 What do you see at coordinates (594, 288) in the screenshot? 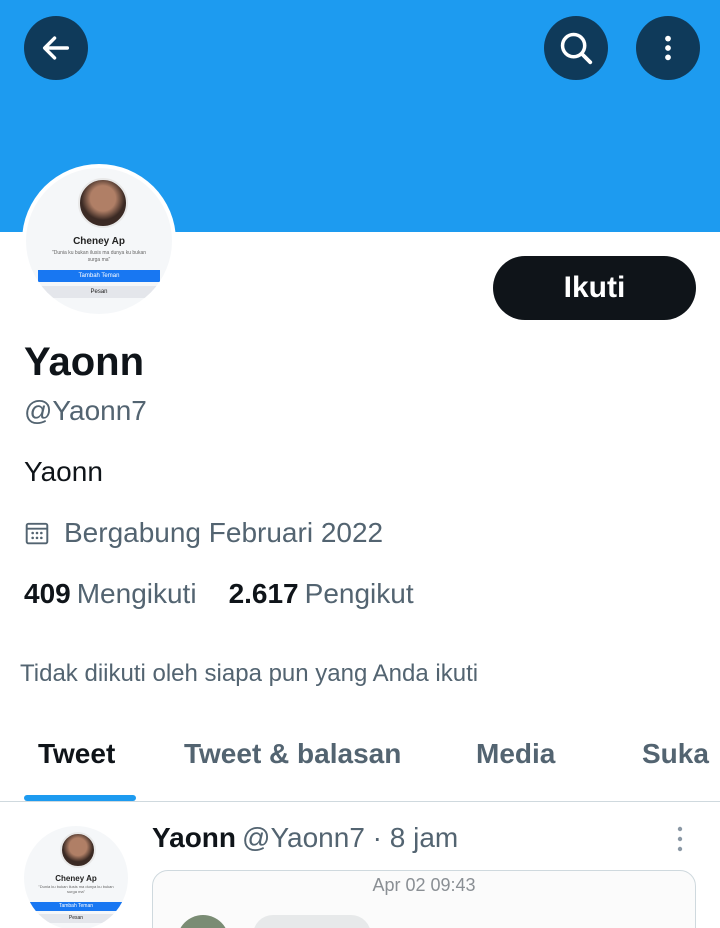
I see `follow-button: Ikuti` at bounding box center [594, 288].